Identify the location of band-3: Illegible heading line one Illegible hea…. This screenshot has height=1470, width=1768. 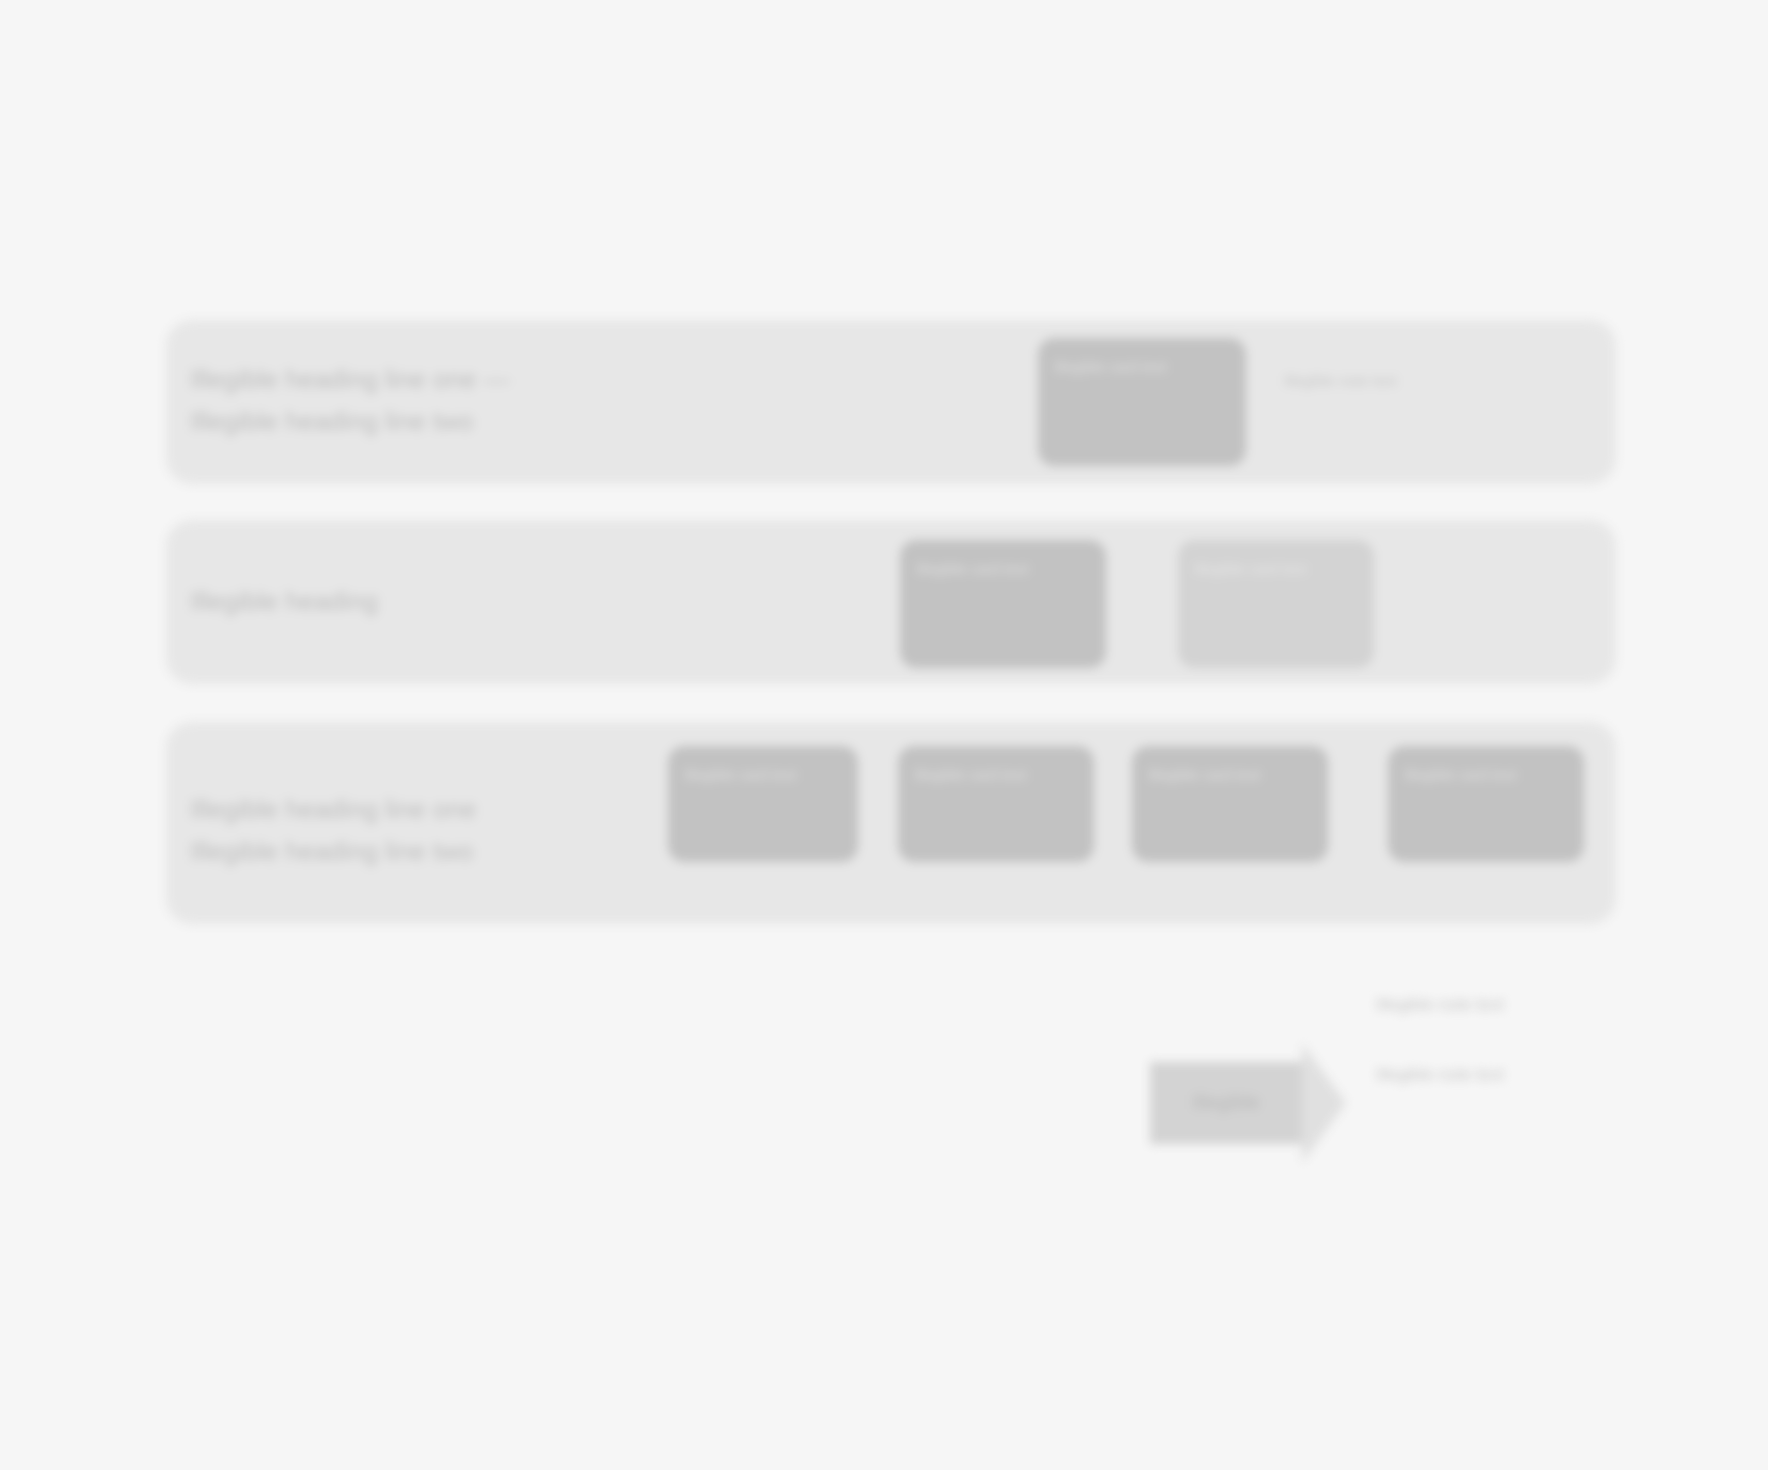
(891, 823).